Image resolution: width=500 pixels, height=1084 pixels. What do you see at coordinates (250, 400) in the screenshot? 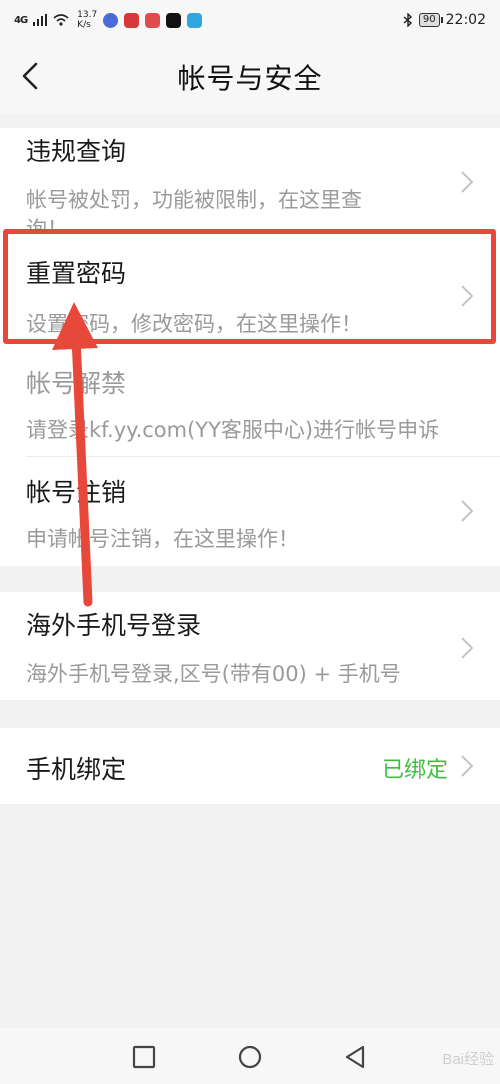
I see `account-unban-row: 帐号解禁 请登录kf.yy.com(YY客服中心)进行帐号申诉` at bounding box center [250, 400].